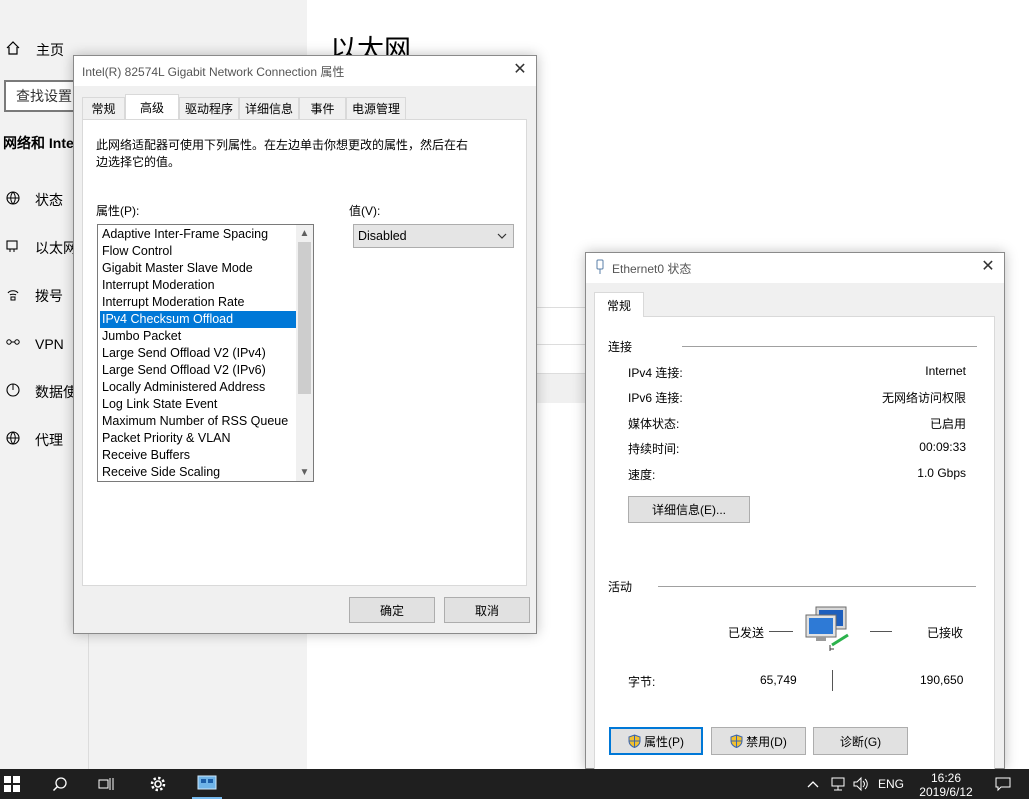 The height and width of the screenshot is (799, 1029). I want to click on dialog-titlebar: Ethernet0 状态 ✕, so click(795, 268).